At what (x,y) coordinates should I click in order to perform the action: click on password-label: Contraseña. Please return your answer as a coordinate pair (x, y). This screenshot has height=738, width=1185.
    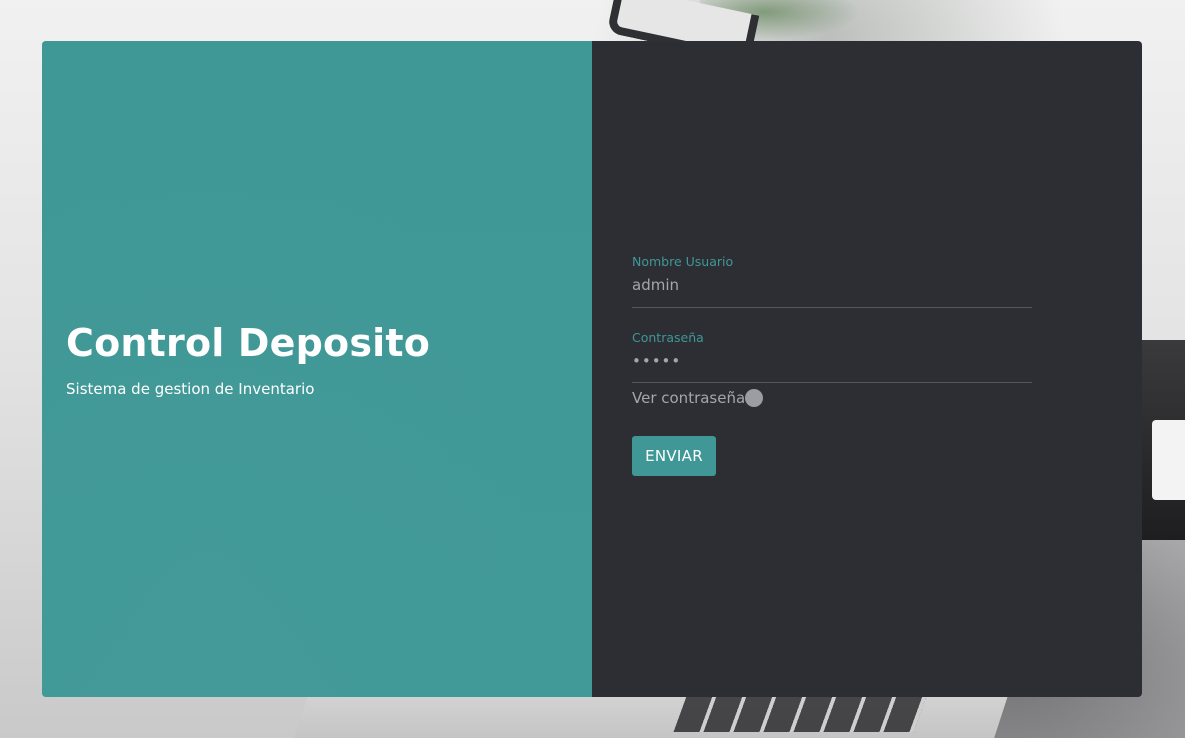
    Looking at the image, I should click on (668, 337).